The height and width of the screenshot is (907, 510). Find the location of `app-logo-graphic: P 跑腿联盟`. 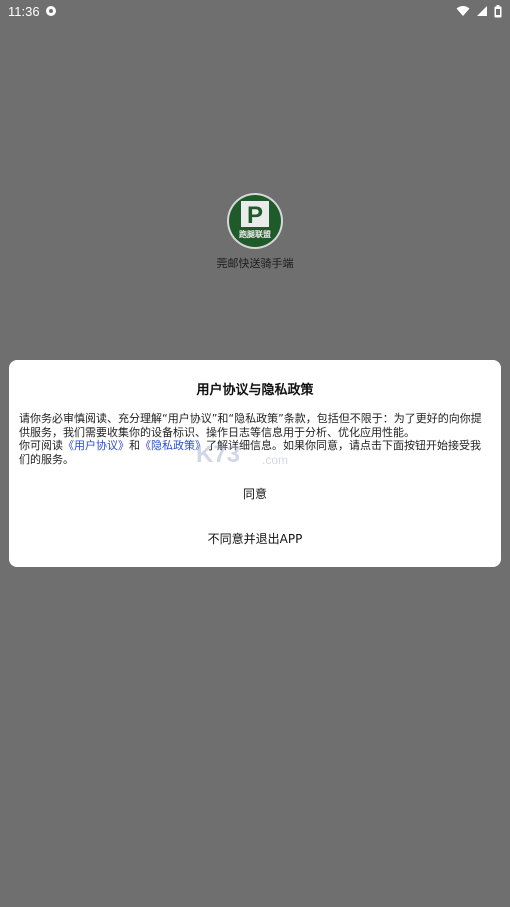

app-logo-graphic: P 跑腿联盟 is located at coordinates (255, 220).